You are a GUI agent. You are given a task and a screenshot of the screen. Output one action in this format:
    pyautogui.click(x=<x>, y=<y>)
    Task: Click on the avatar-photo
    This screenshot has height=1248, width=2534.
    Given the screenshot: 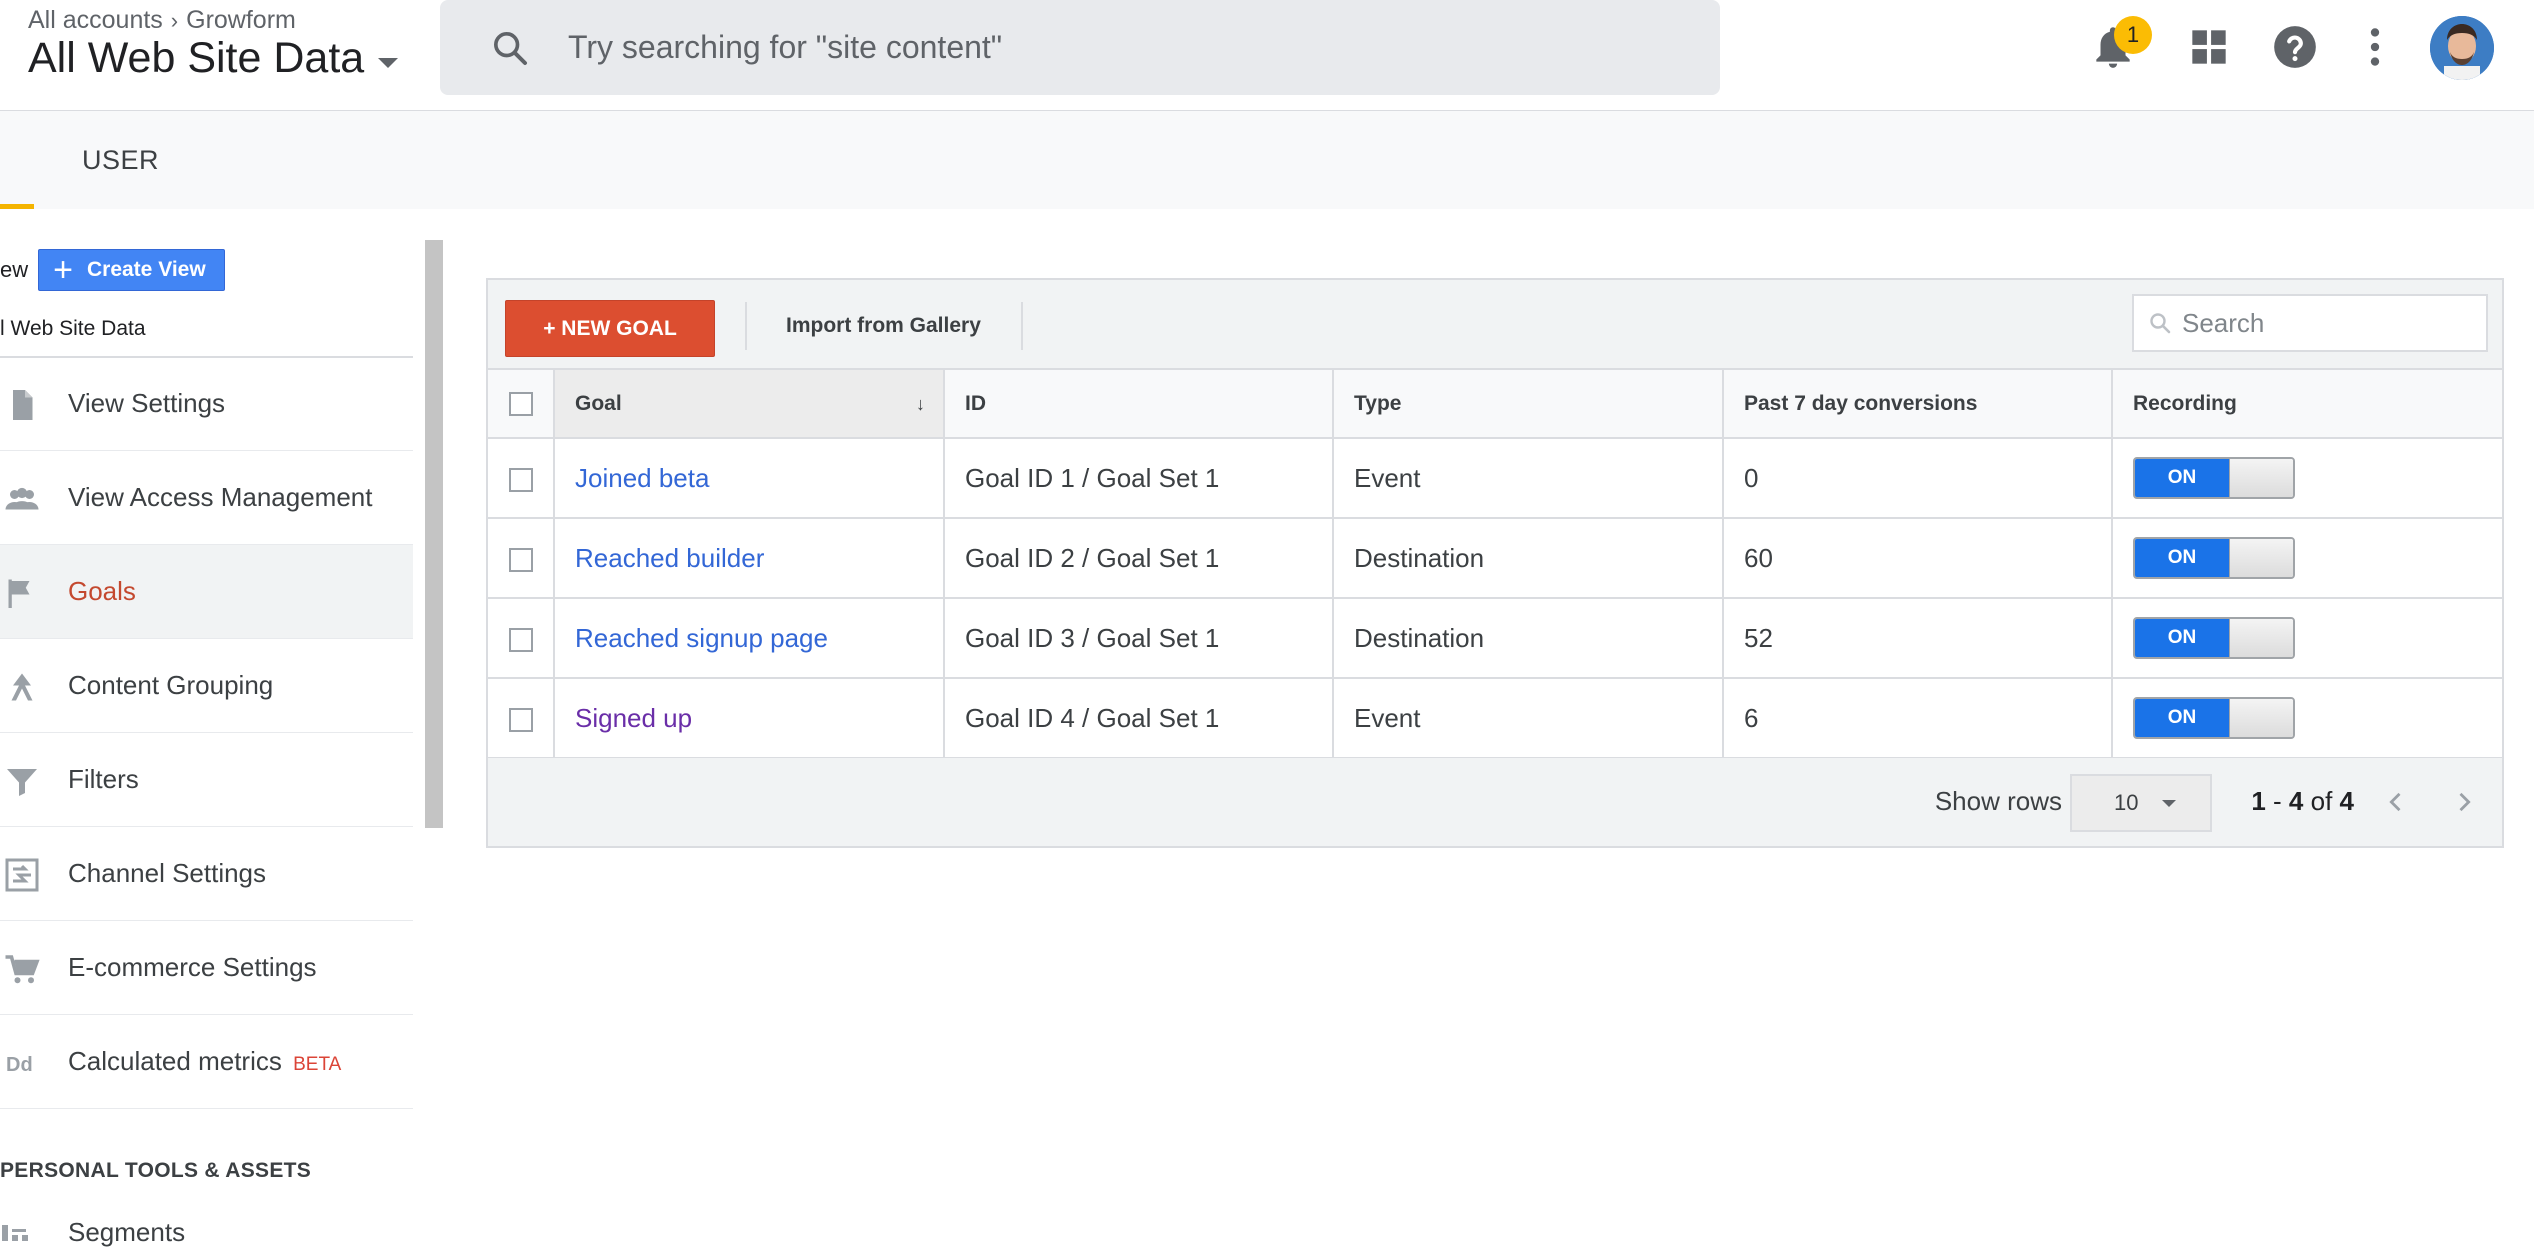 What is the action you would take?
    pyautogui.click(x=2462, y=48)
    